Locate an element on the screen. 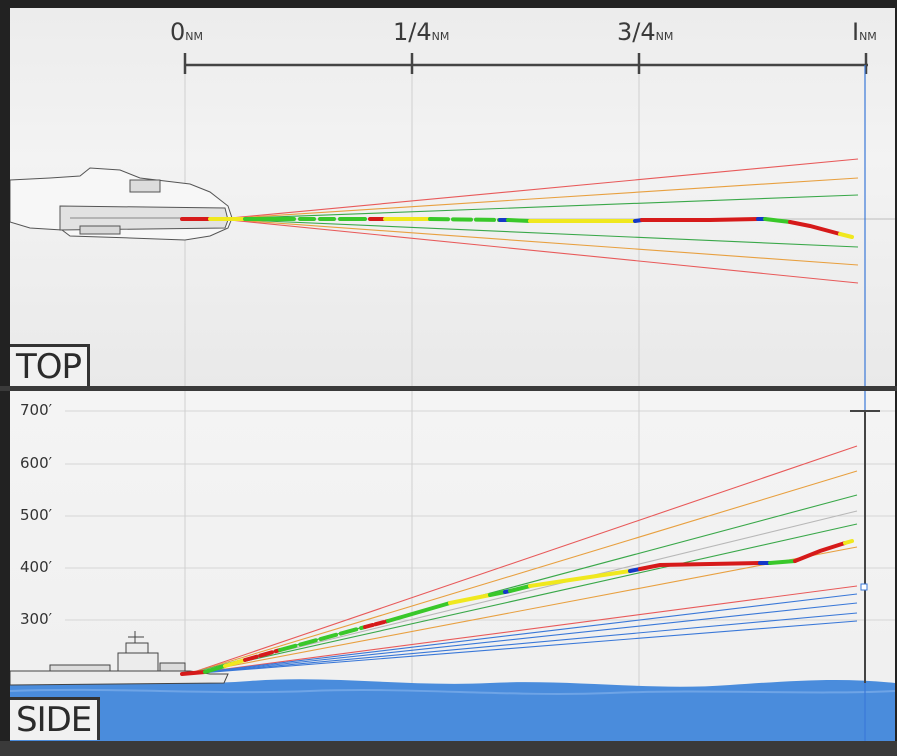  altitude-label-300: 300′ is located at coordinates (36, 619).